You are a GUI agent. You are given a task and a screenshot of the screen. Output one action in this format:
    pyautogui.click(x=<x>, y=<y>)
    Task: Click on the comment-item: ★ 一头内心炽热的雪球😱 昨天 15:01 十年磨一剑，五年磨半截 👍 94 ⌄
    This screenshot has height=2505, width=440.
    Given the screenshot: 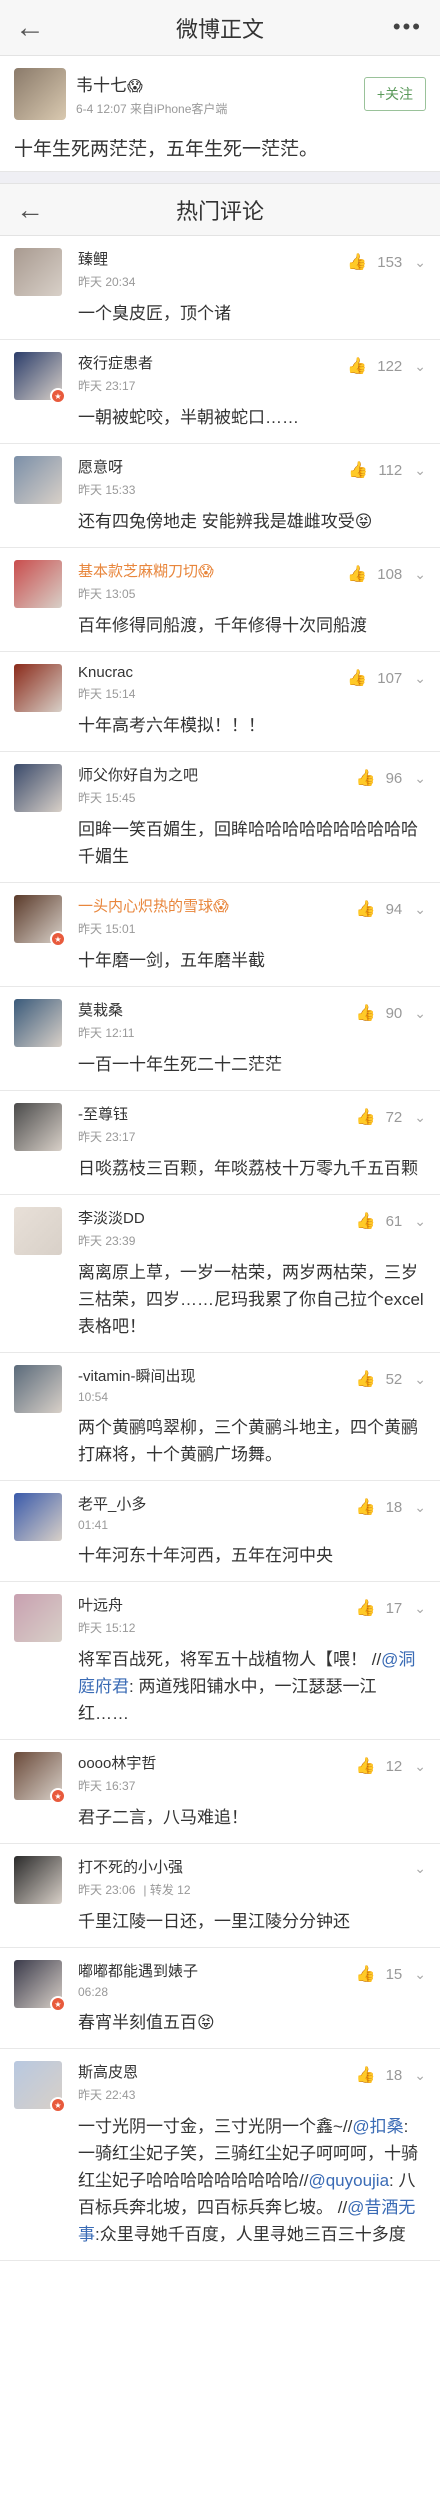 What is the action you would take?
    pyautogui.click(x=220, y=935)
    